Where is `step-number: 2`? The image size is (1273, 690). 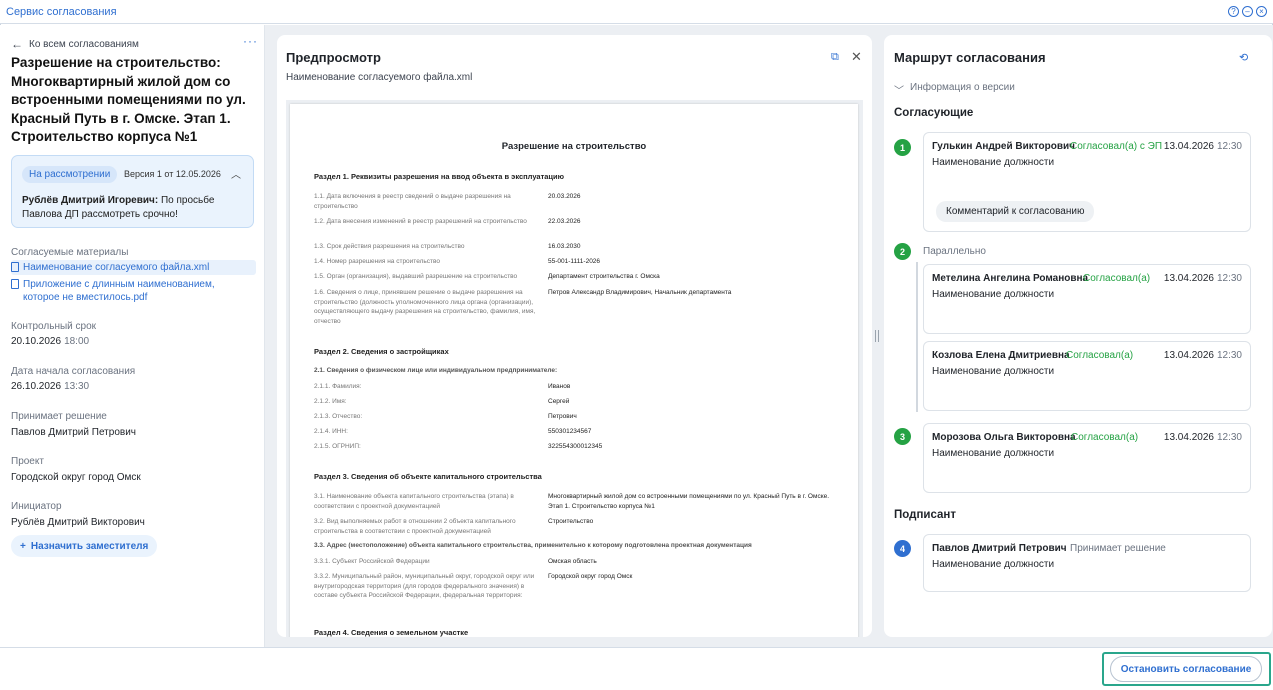
step-number: 2 is located at coordinates (902, 251).